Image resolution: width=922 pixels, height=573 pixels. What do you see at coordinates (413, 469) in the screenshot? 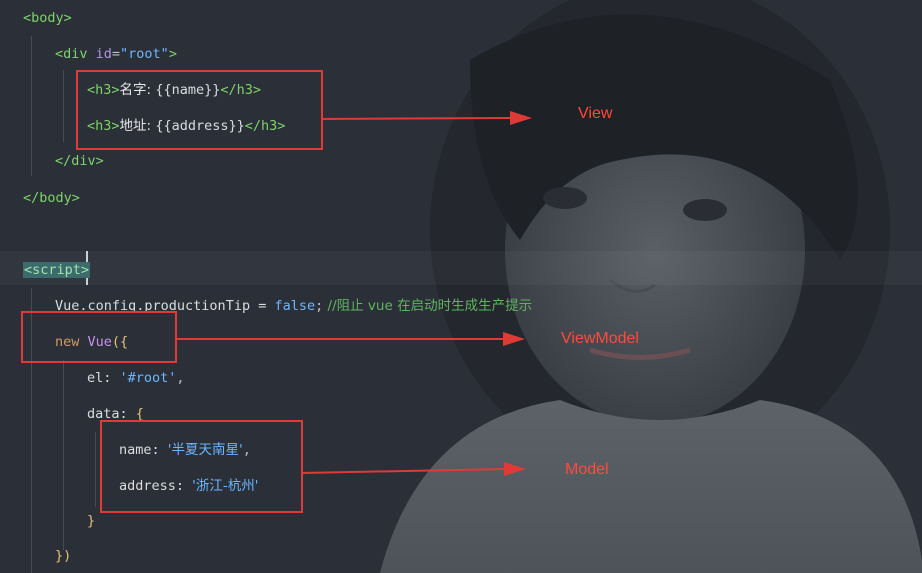
I see `model-arrow` at bounding box center [413, 469].